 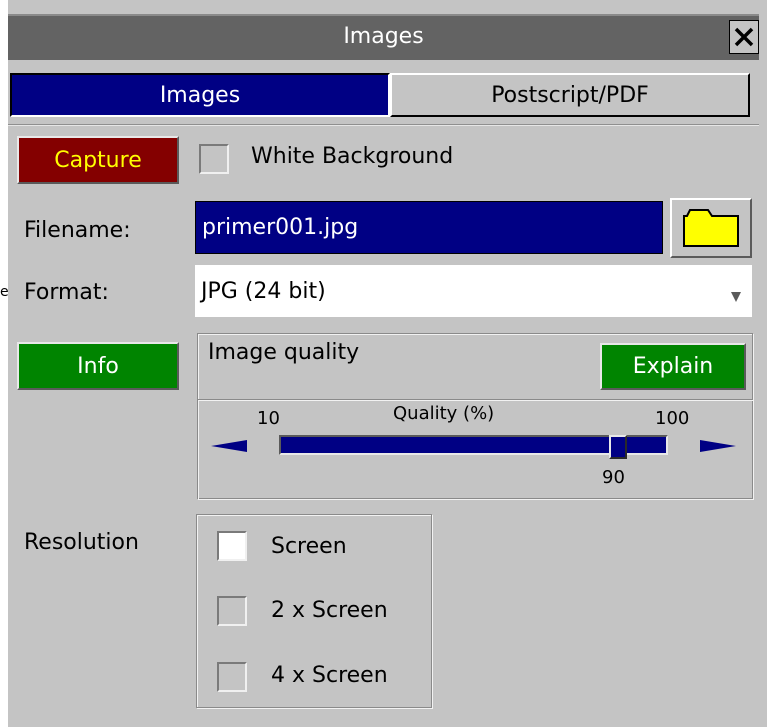 I want to click on dropdown-arrow-icon, so click(x=736, y=297).